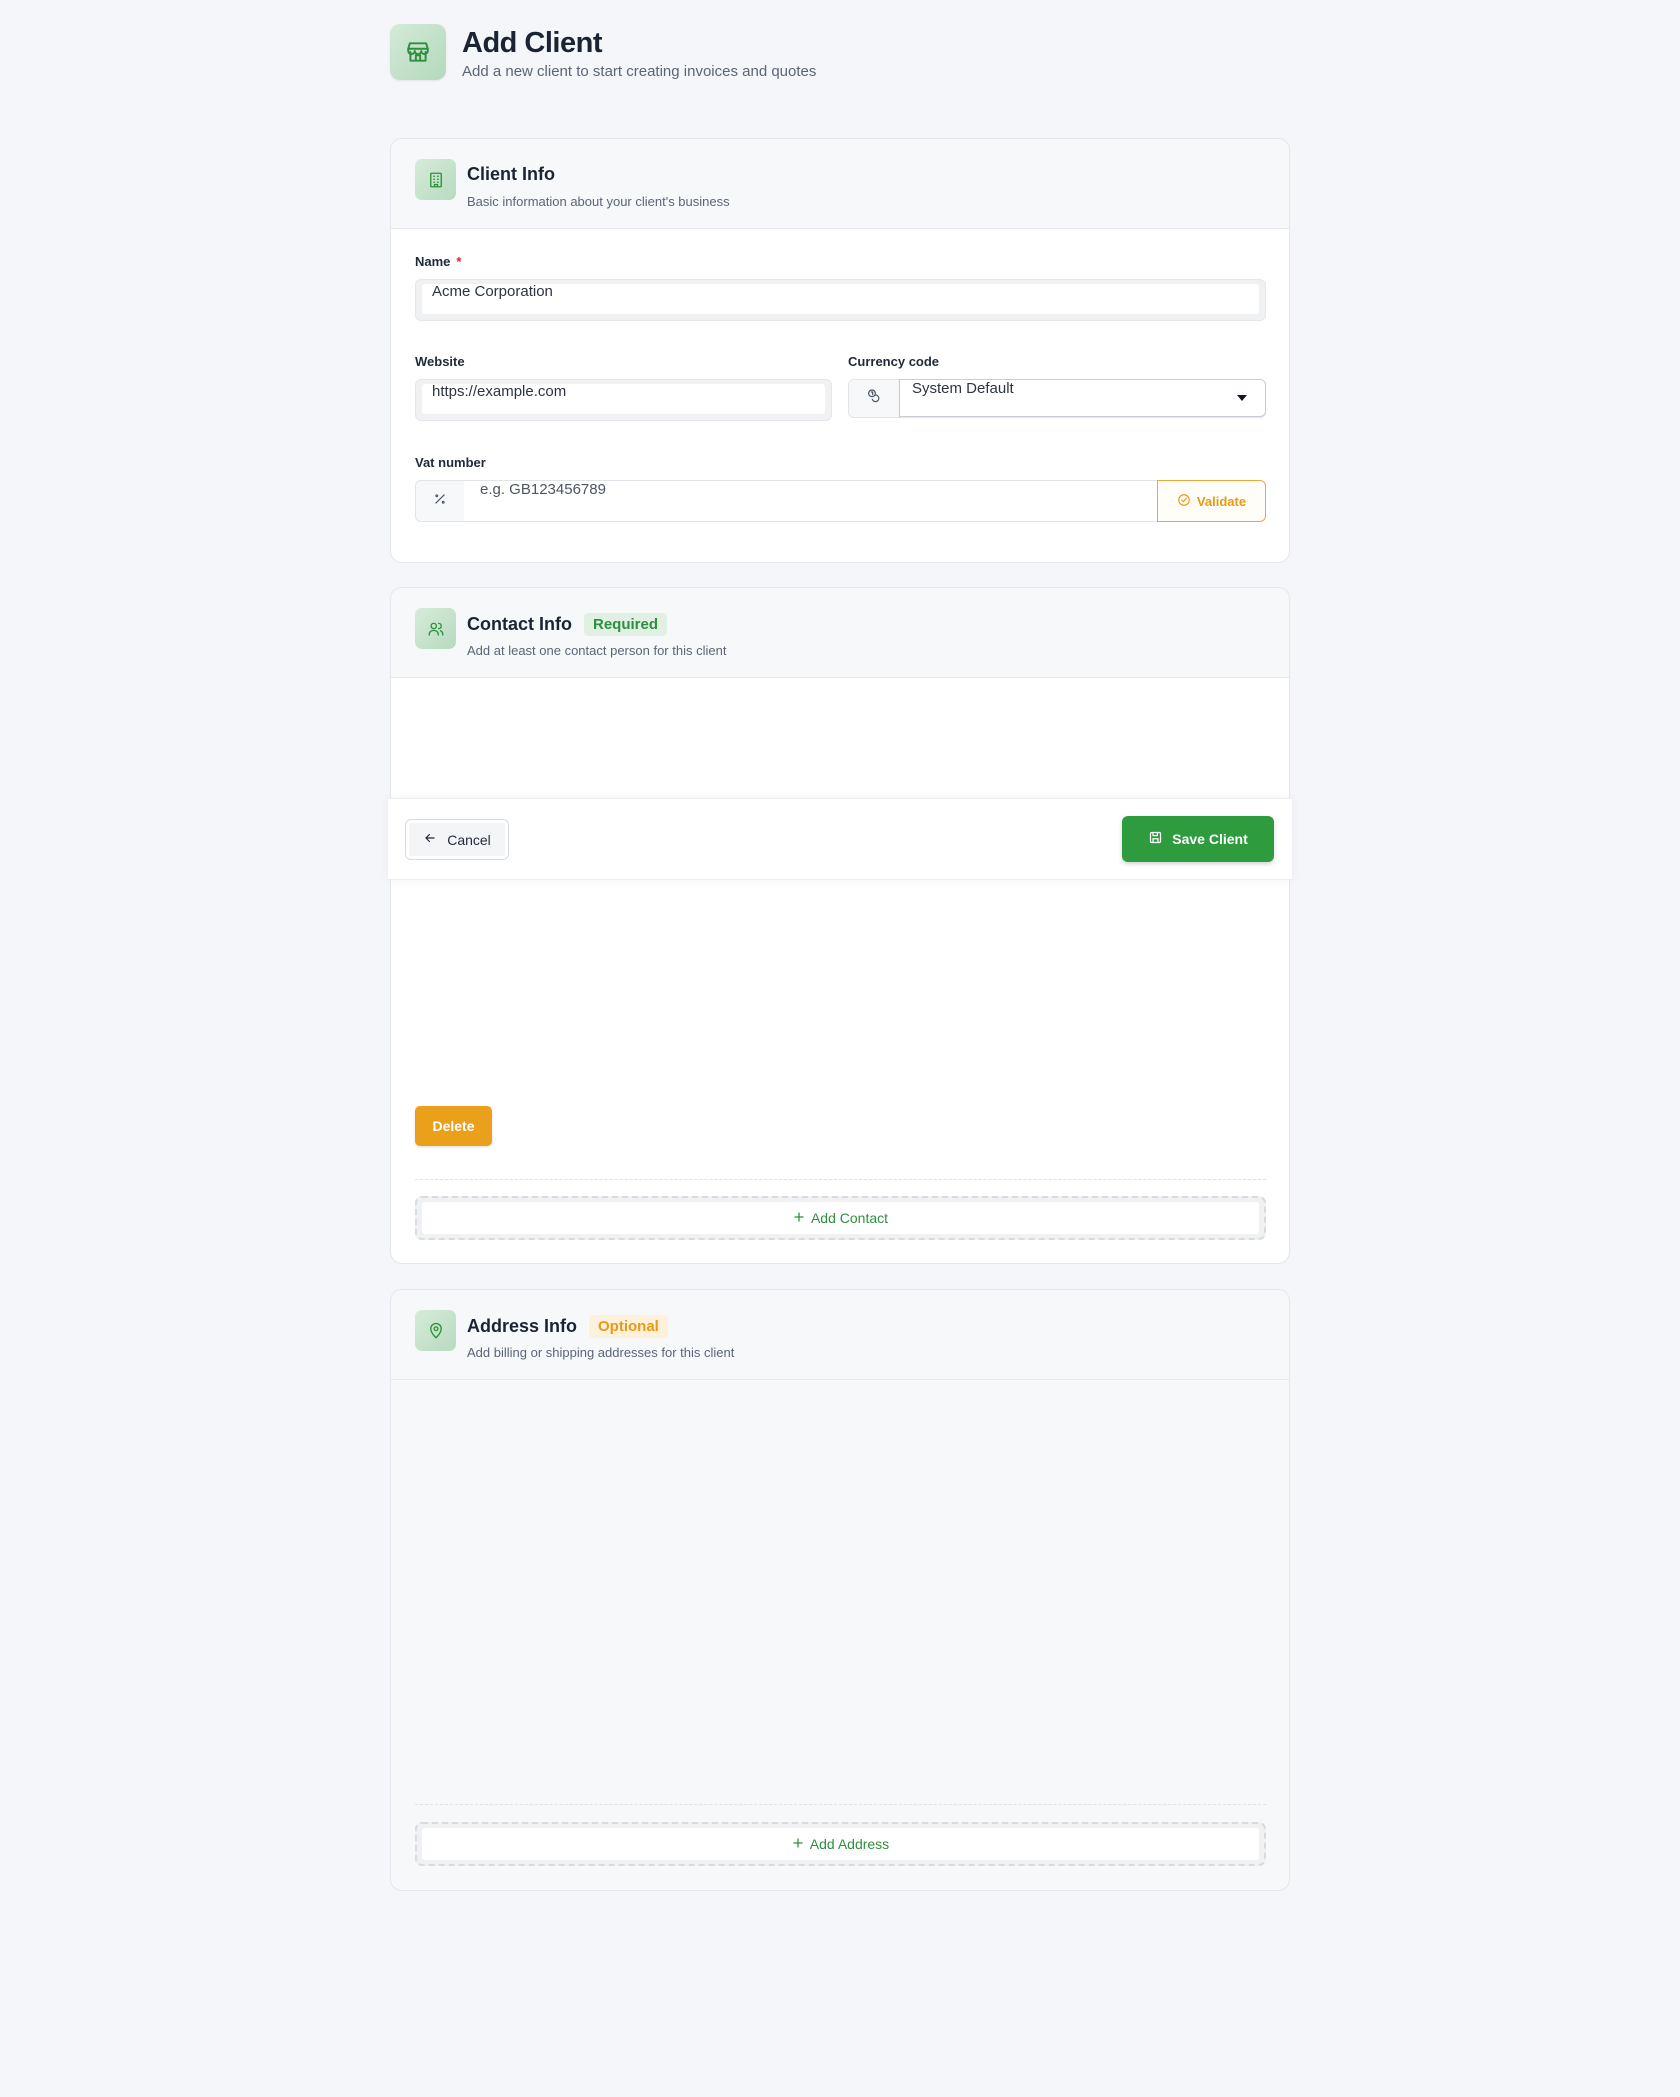 The image size is (1680, 2097). I want to click on name-input: Acme Corporation, so click(840, 299).